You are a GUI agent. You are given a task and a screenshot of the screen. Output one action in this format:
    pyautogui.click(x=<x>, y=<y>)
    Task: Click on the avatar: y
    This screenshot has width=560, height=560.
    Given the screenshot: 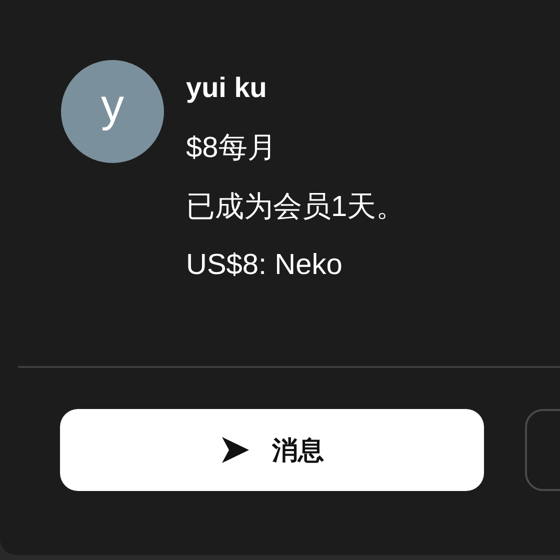 What is the action you would take?
    pyautogui.click(x=112, y=111)
    